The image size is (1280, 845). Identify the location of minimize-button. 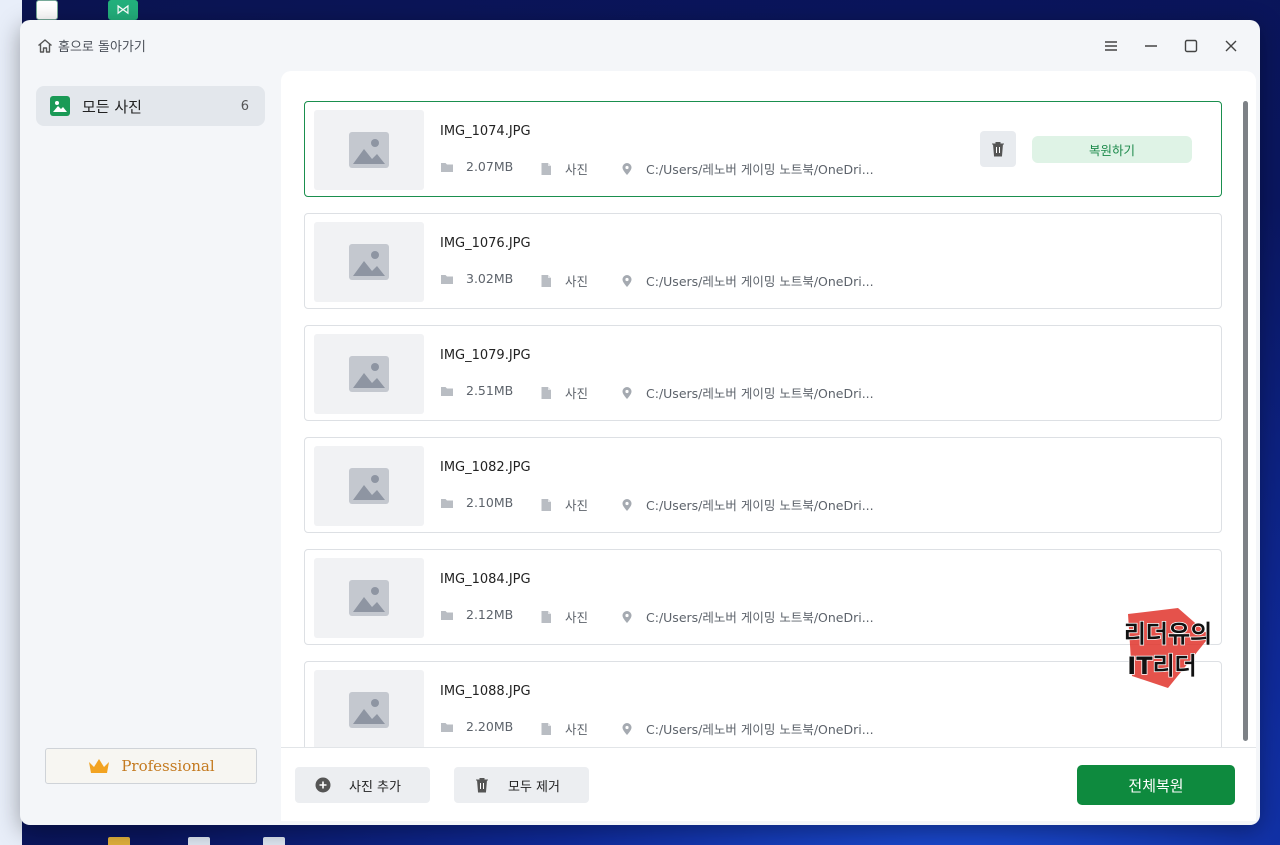
(1151, 46).